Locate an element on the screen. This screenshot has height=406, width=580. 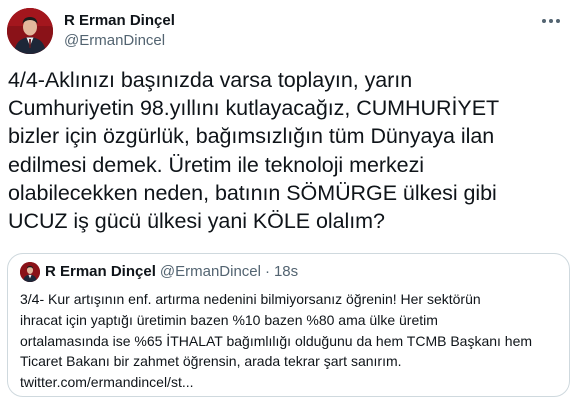
avatar is located at coordinates (30, 31).